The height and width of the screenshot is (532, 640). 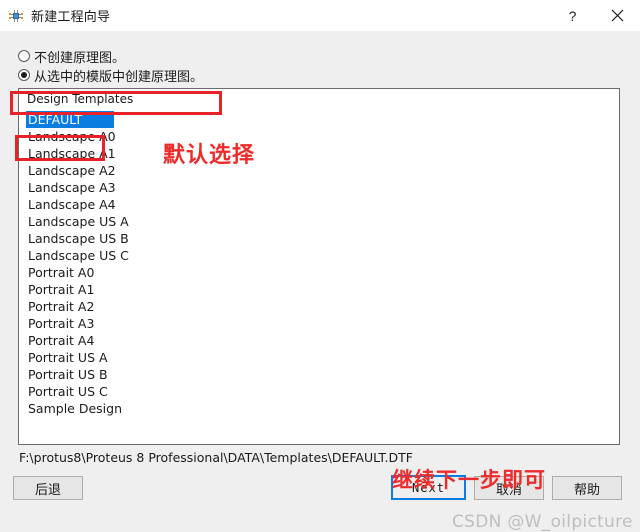 I want to click on list-item: Portrait US B, so click(x=70, y=374).